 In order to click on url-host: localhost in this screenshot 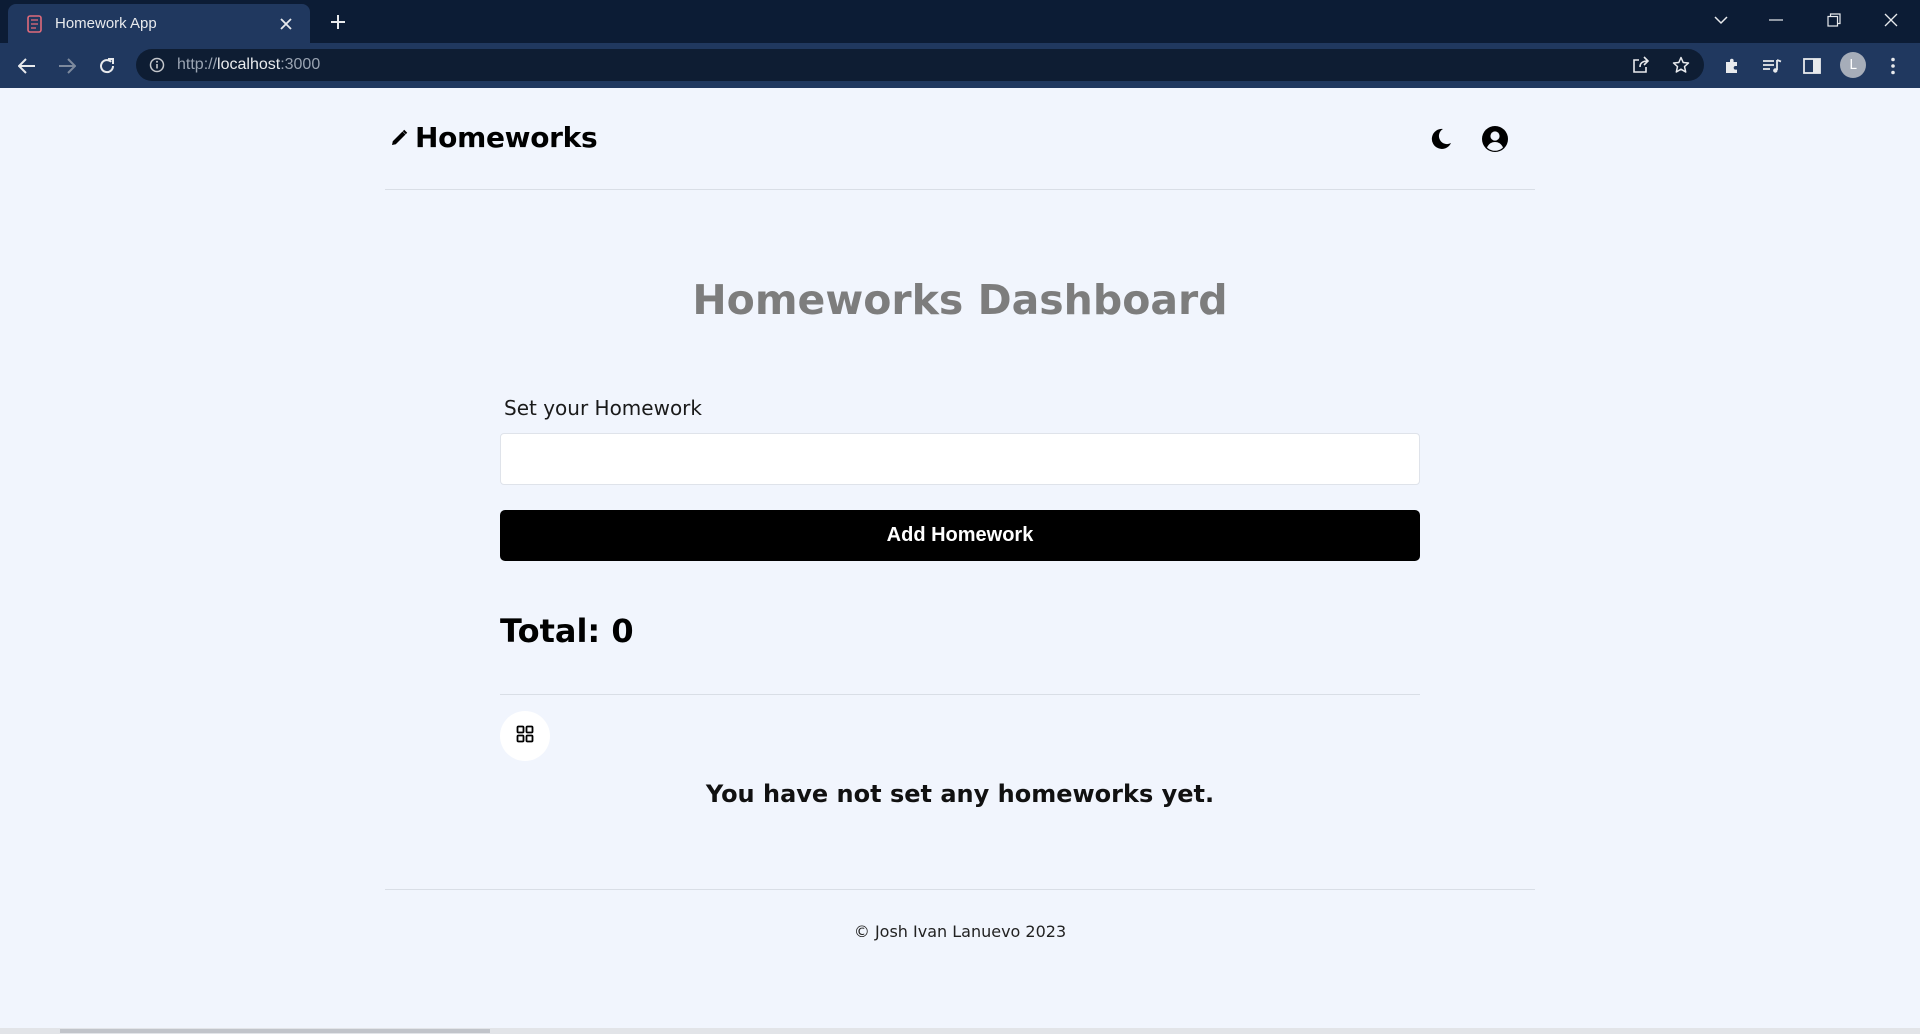, I will do `click(249, 64)`.